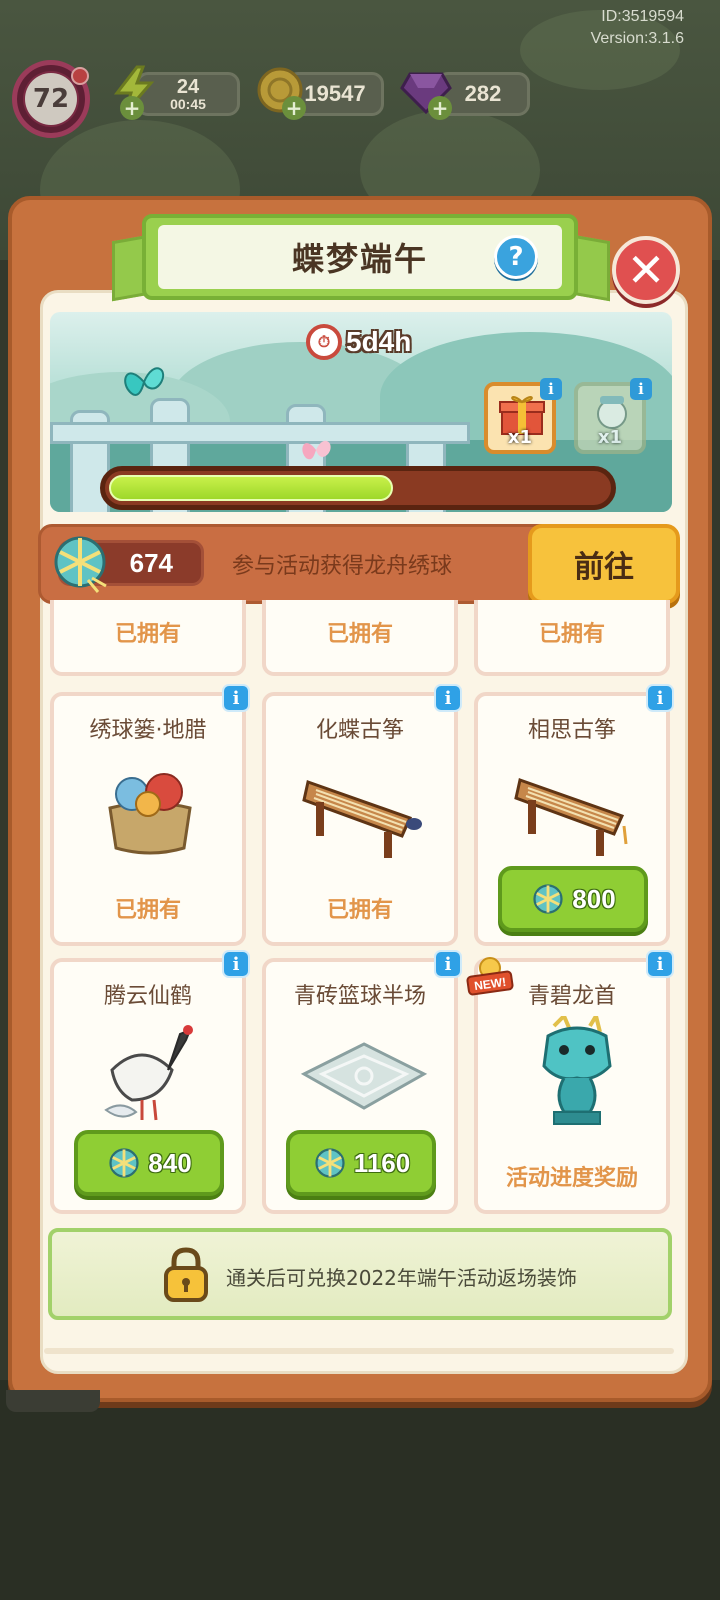 The height and width of the screenshot is (1600, 720). What do you see at coordinates (577, 1070) in the screenshot?
I see `dragon-head-icon` at bounding box center [577, 1070].